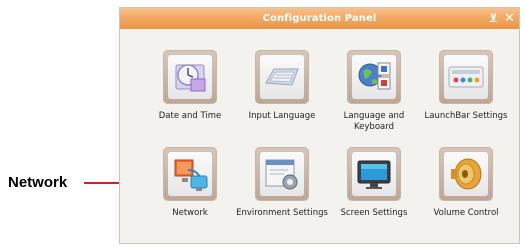 The width and height of the screenshot is (525, 248). I want to click on launchbar-icon-frame, so click(466, 77).